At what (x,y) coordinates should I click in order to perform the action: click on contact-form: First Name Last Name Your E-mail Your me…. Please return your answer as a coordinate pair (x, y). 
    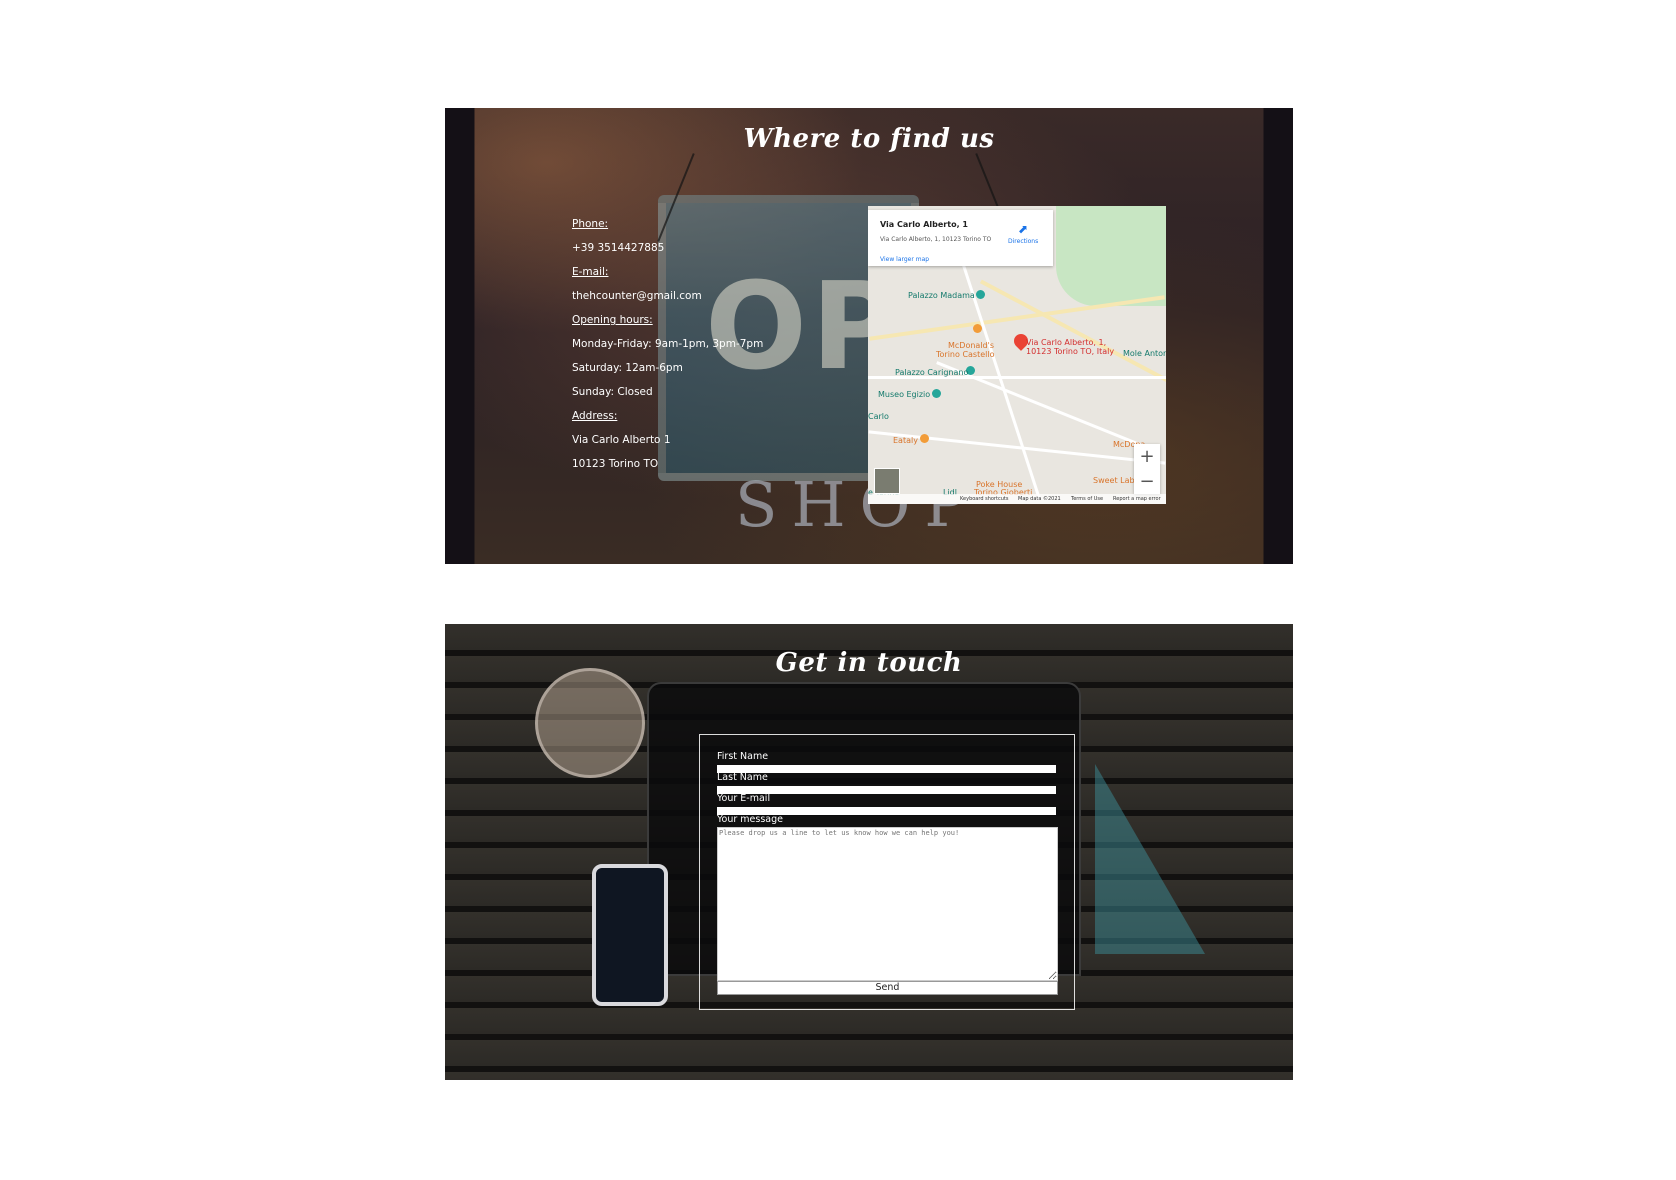
    Looking at the image, I should click on (887, 872).